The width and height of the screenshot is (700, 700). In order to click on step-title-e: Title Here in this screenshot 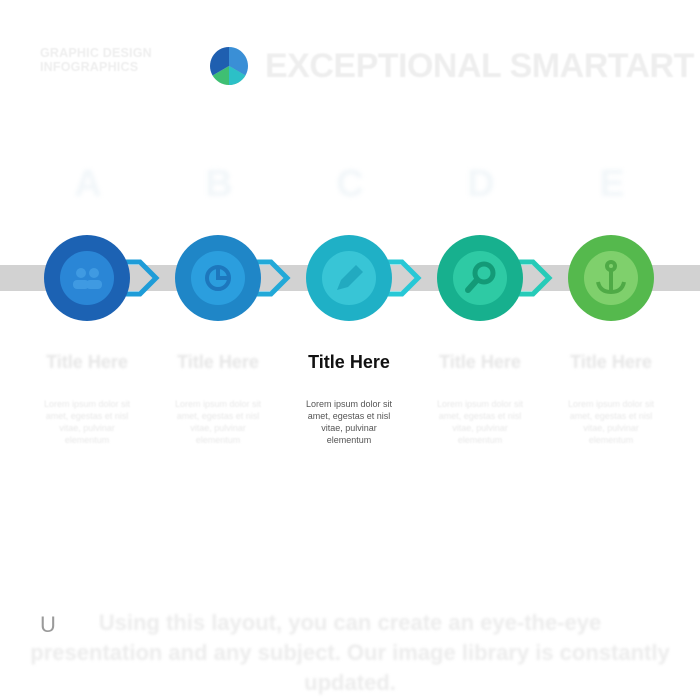, I will do `click(611, 362)`.